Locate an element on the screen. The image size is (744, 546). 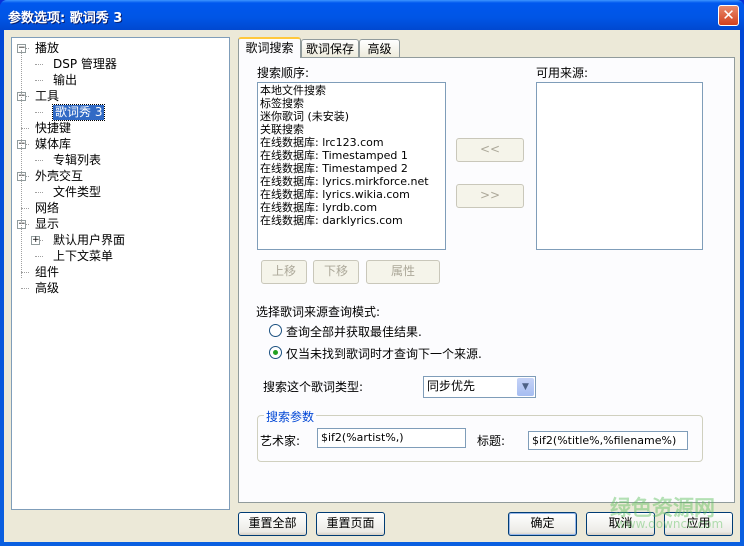
list-item: 在线数据库: lrc123.com is located at coordinates (351, 142).